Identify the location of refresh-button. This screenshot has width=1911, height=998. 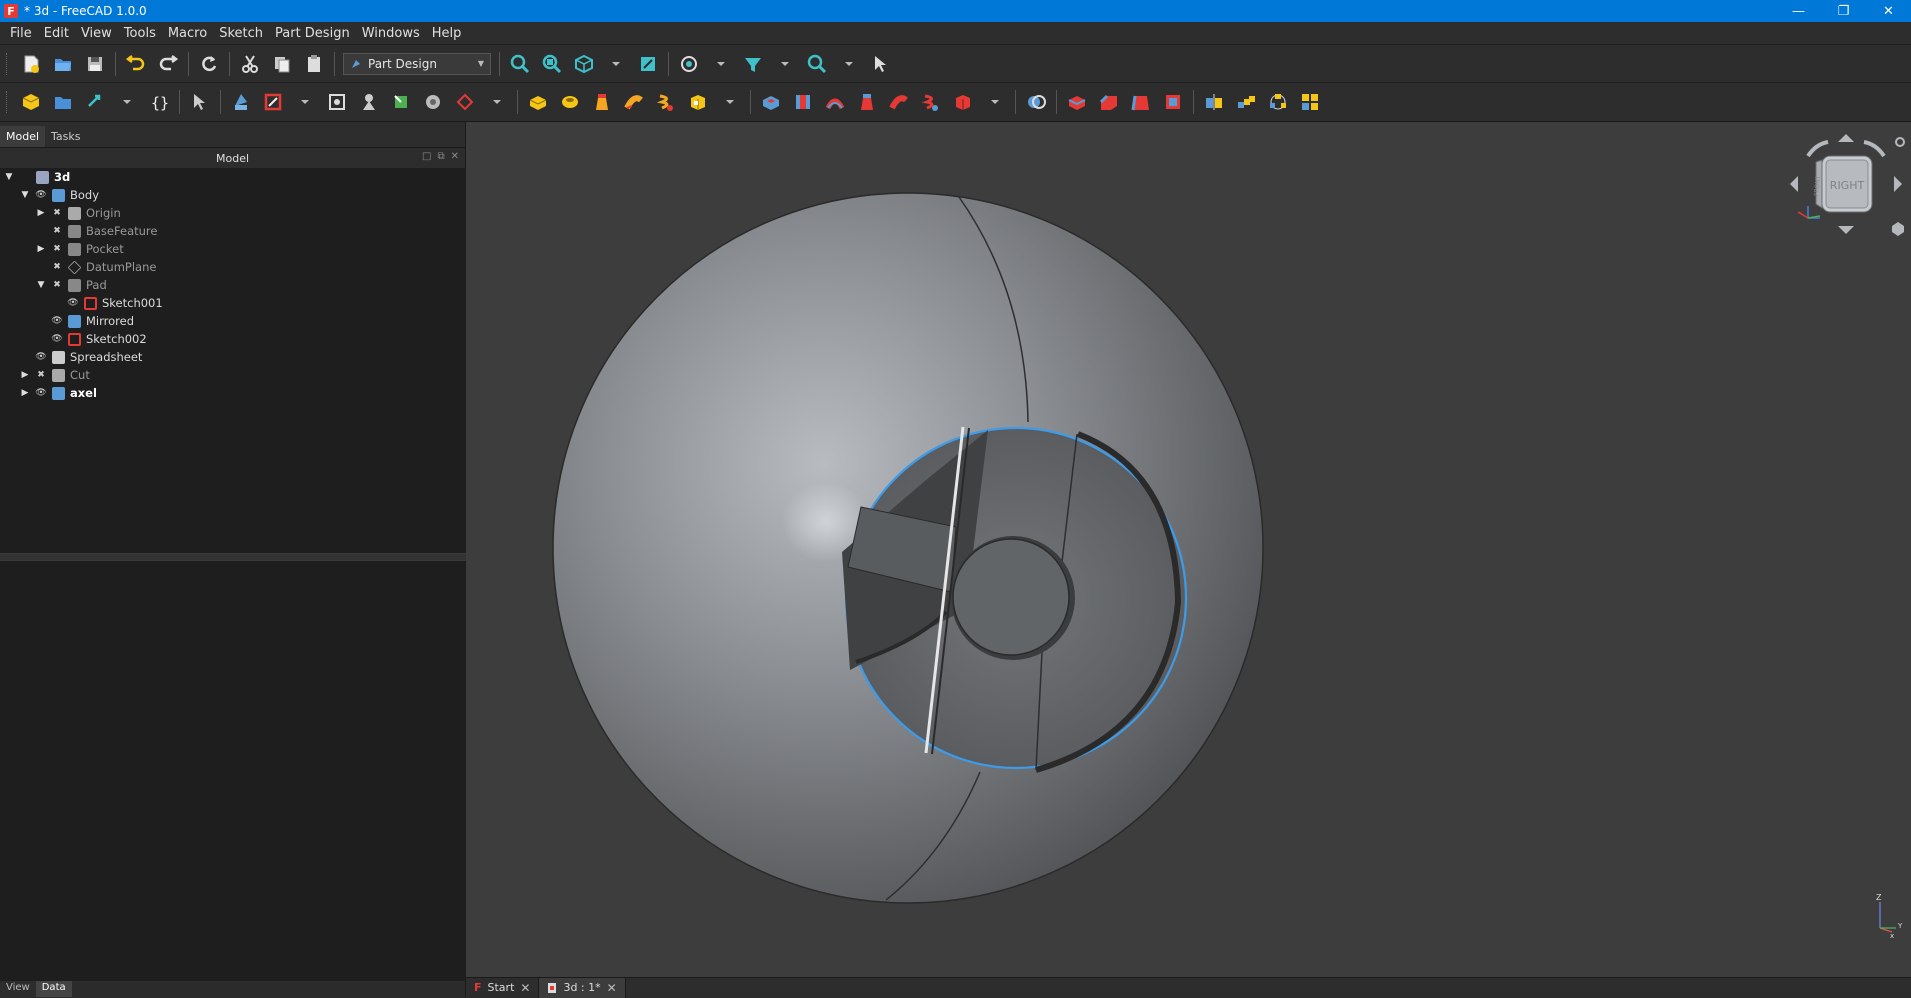
(209, 64).